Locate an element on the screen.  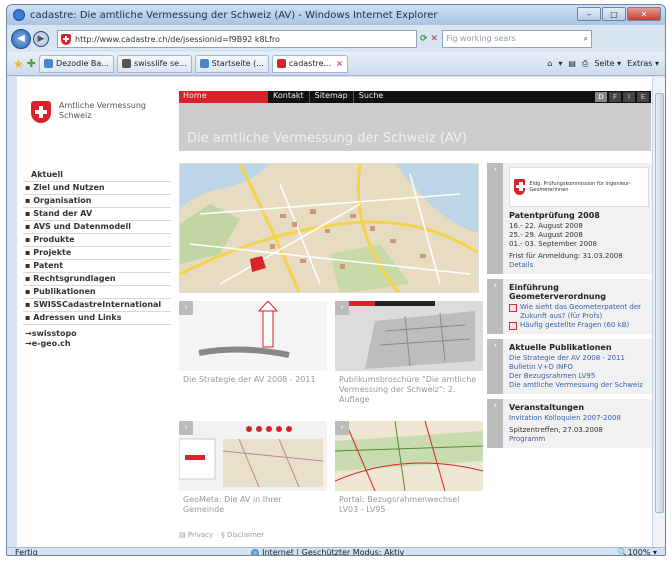
forward-button: ▶ is located at coordinates (41, 39).